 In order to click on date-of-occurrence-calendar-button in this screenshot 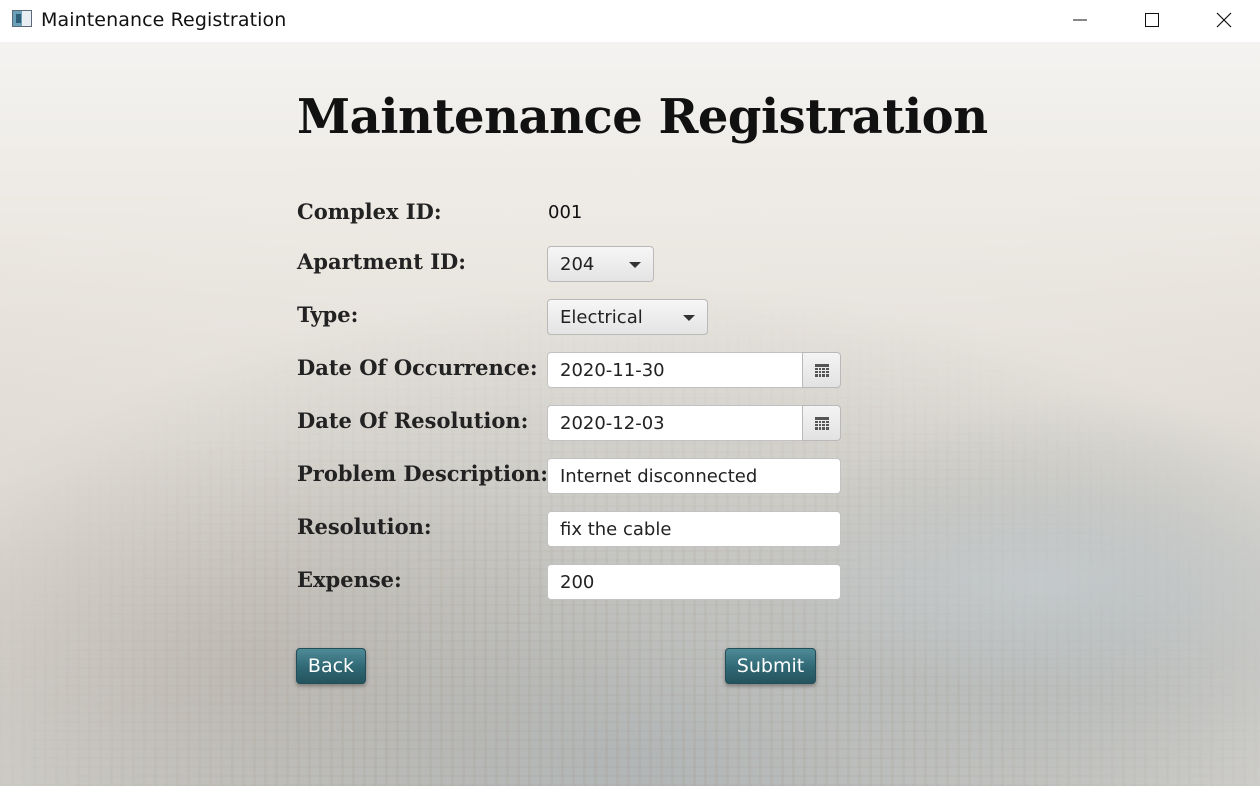, I will do `click(821, 370)`.